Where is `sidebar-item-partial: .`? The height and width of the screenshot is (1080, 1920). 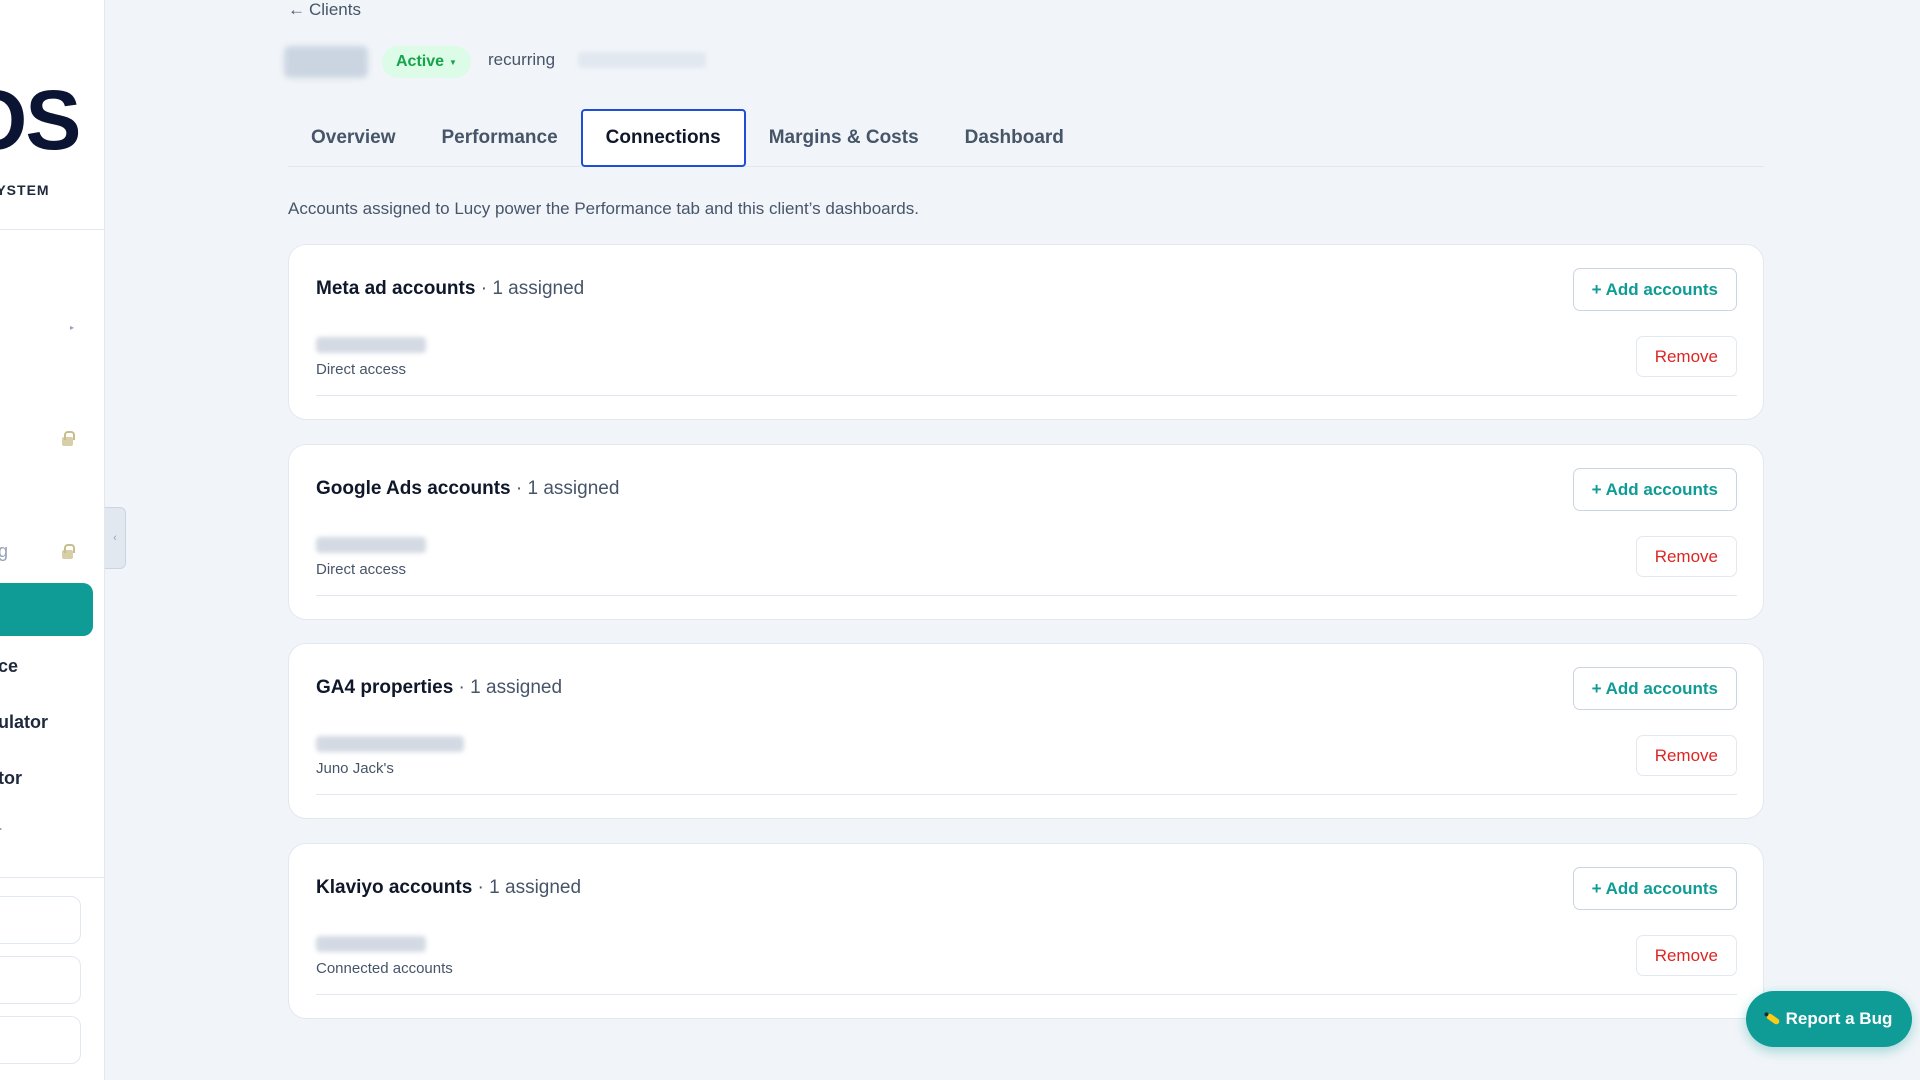 sidebar-item-partial: . is located at coordinates (1, 824).